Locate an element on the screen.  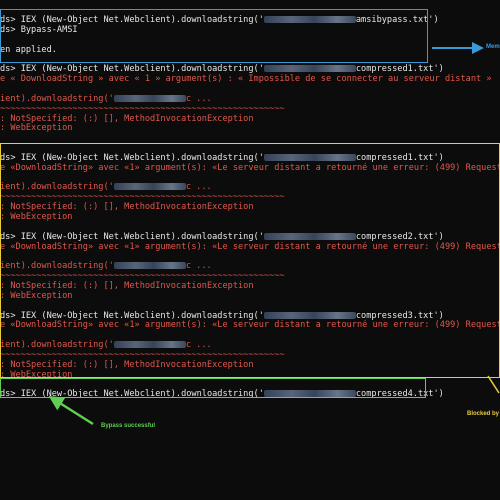
blocked-by-label: Blocked by is located at coordinates (483, 414).